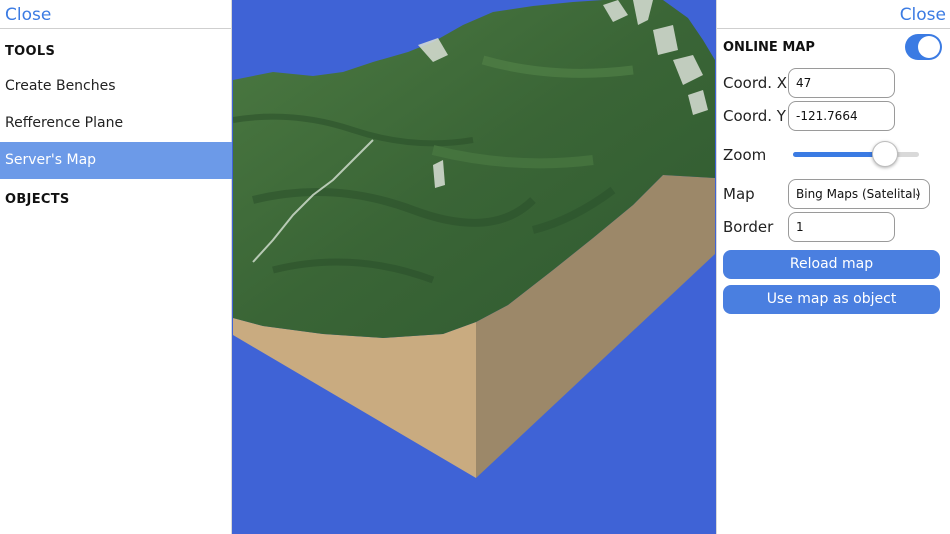 The width and height of the screenshot is (950, 534). I want to click on menu-item-refference-plane: Refference Plane, so click(116, 123).